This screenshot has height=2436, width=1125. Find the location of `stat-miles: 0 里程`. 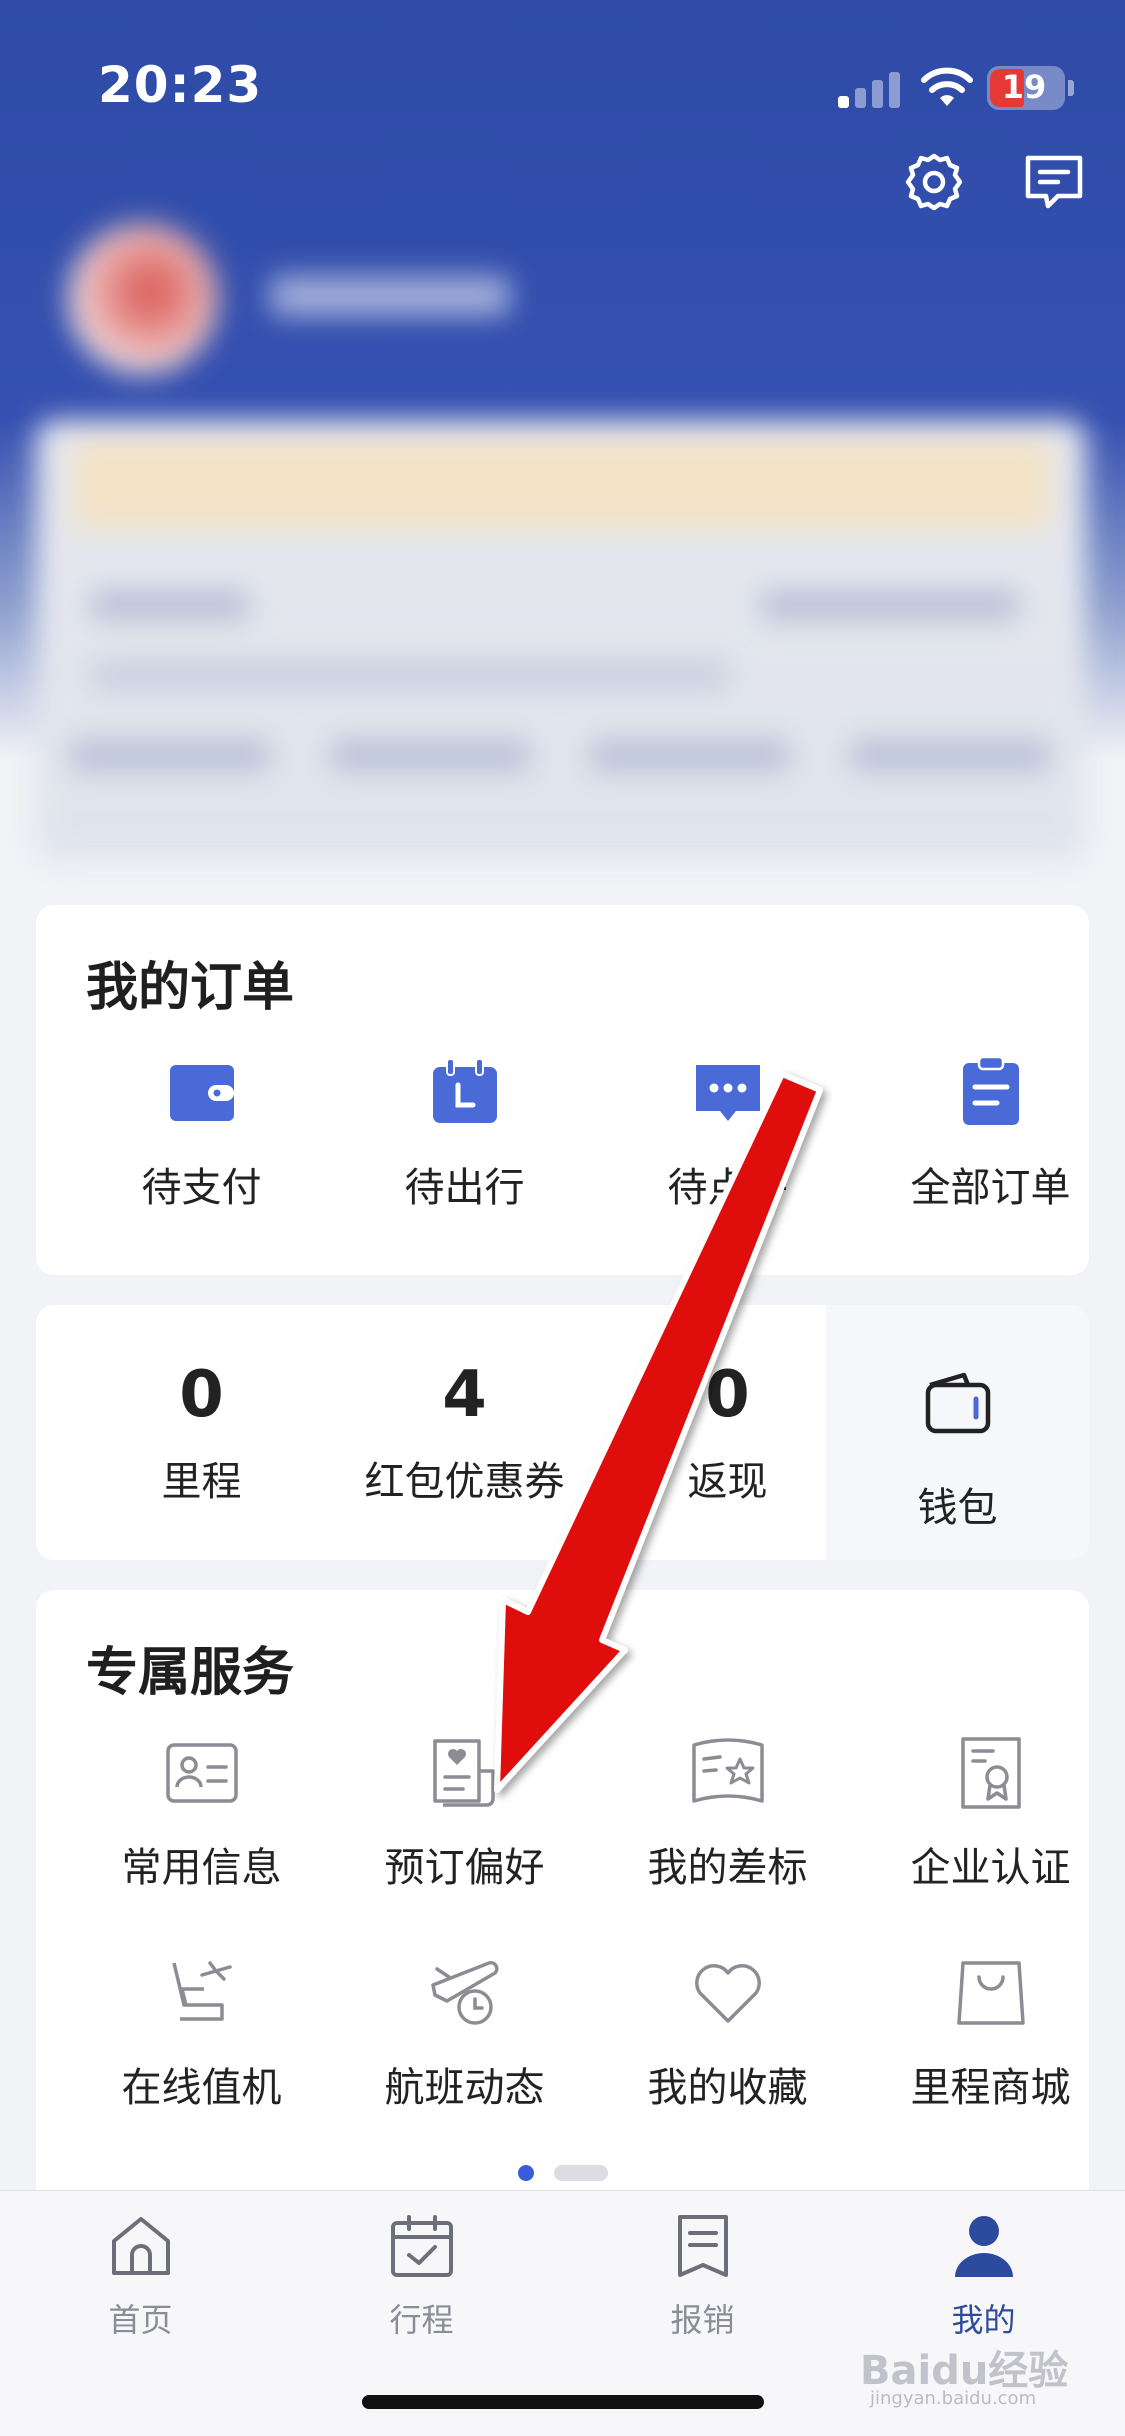

stat-miles: 0 里程 is located at coordinates (201, 1431).